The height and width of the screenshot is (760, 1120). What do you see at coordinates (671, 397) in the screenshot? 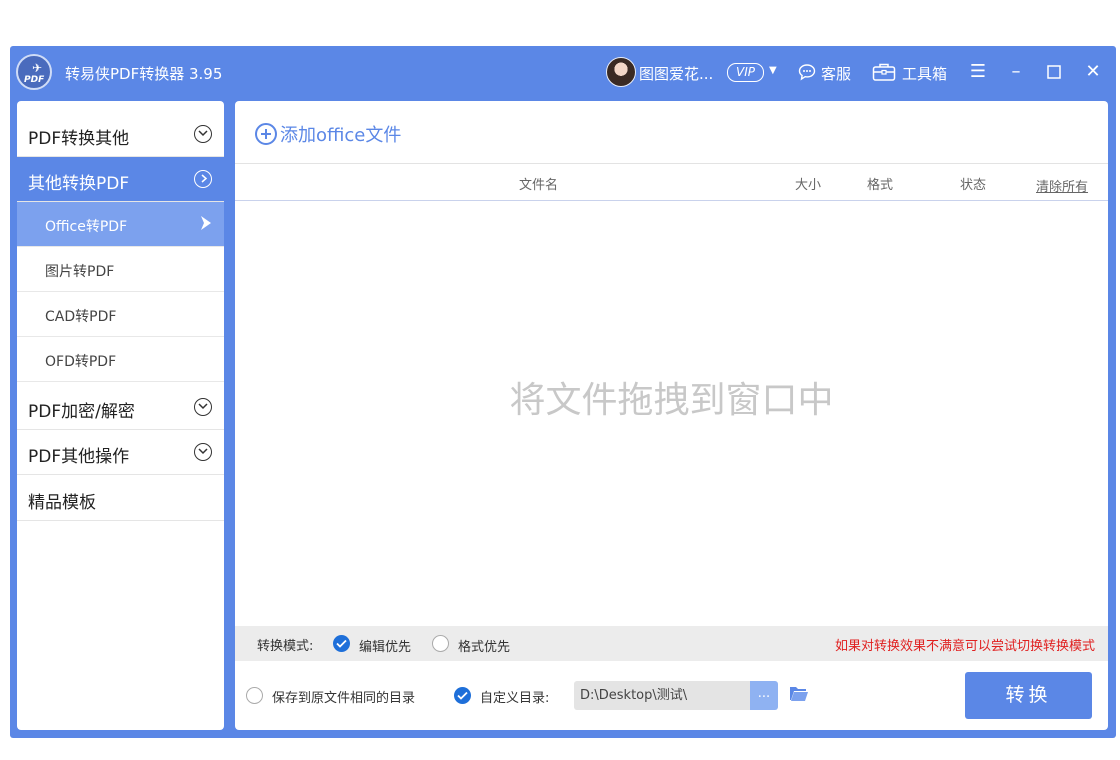
I see `drop-zone-hint: 将文件拖拽到窗口中` at bounding box center [671, 397].